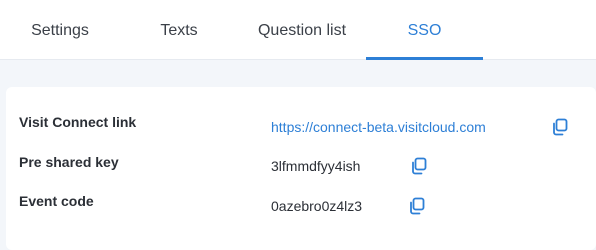 This screenshot has width=596, height=250. I want to click on active-tab-indicator, so click(424, 58).